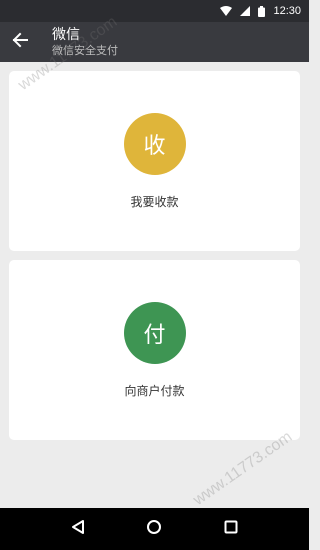  What do you see at coordinates (226, 11) in the screenshot?
I see `wifi-icon` at bounding box center [226, 11].